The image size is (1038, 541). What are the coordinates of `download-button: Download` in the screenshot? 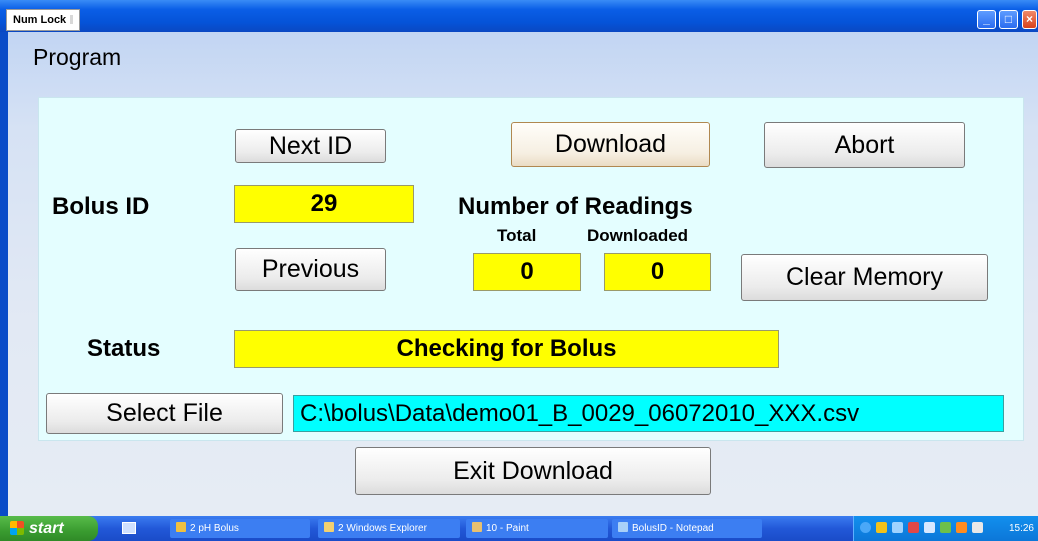 It's located at (610, 144).